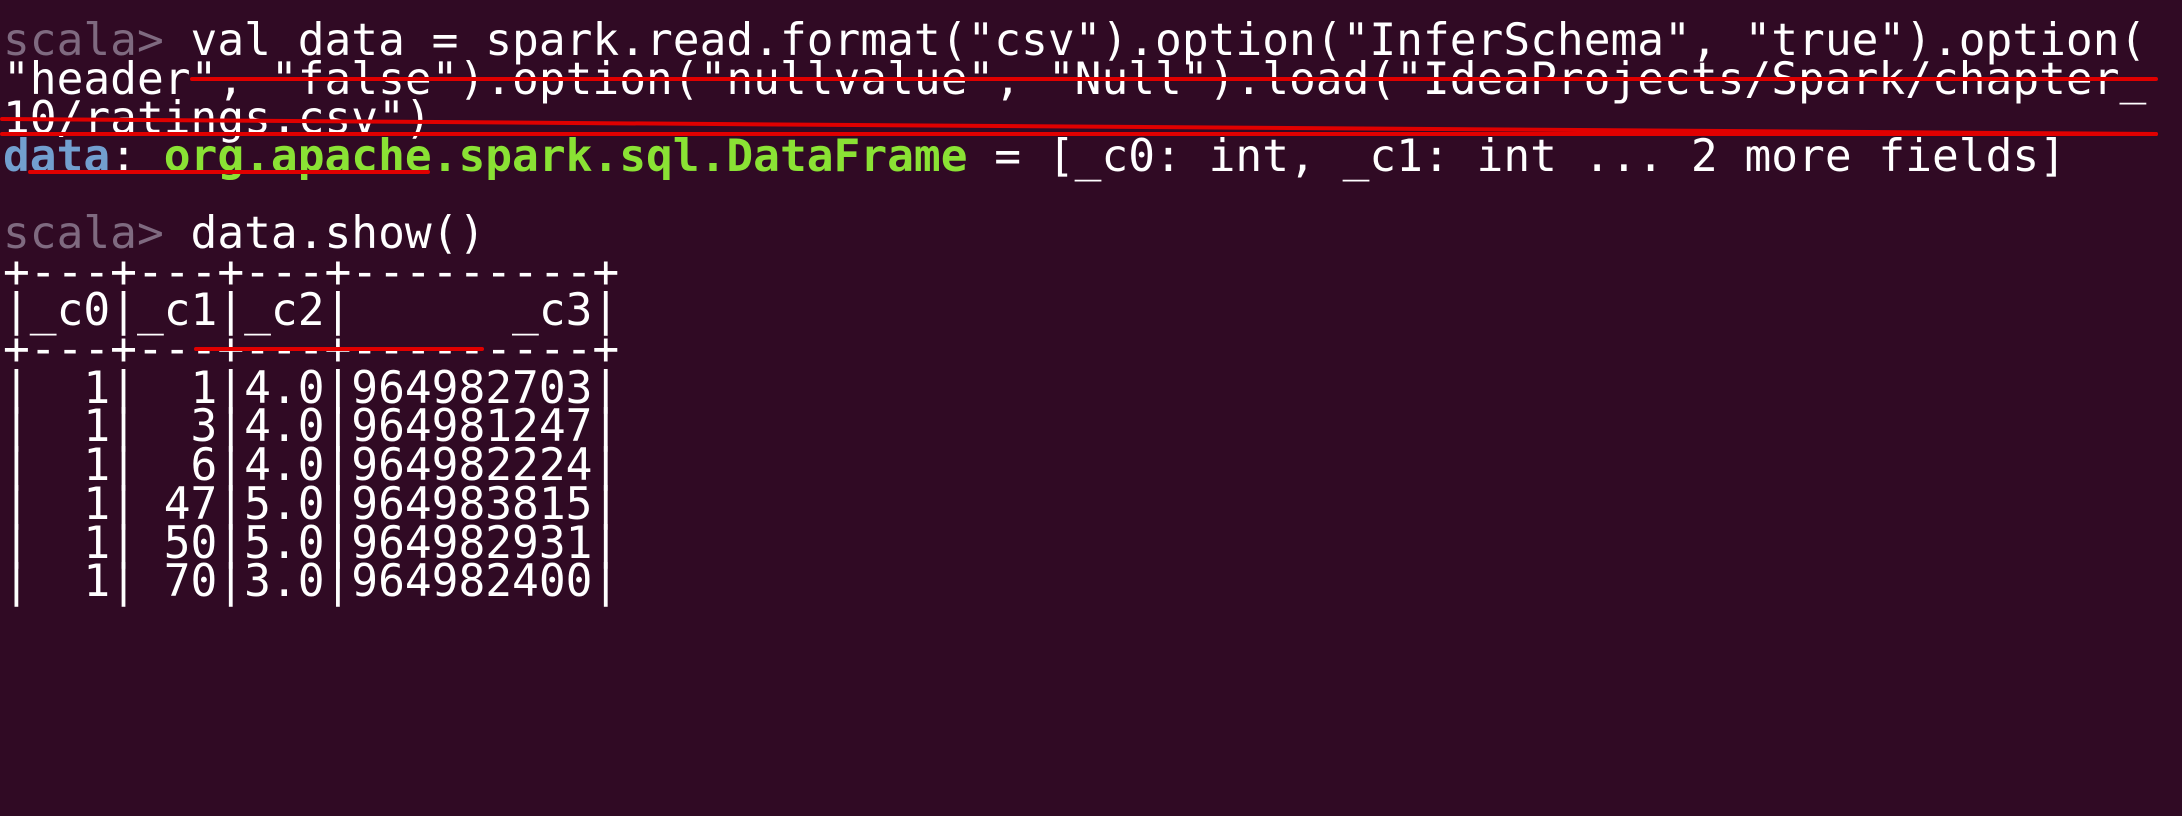 The image size is (2182, 816). I want to click on table-row: | 1| 70|3.0|964982400|, so click(311, 581).